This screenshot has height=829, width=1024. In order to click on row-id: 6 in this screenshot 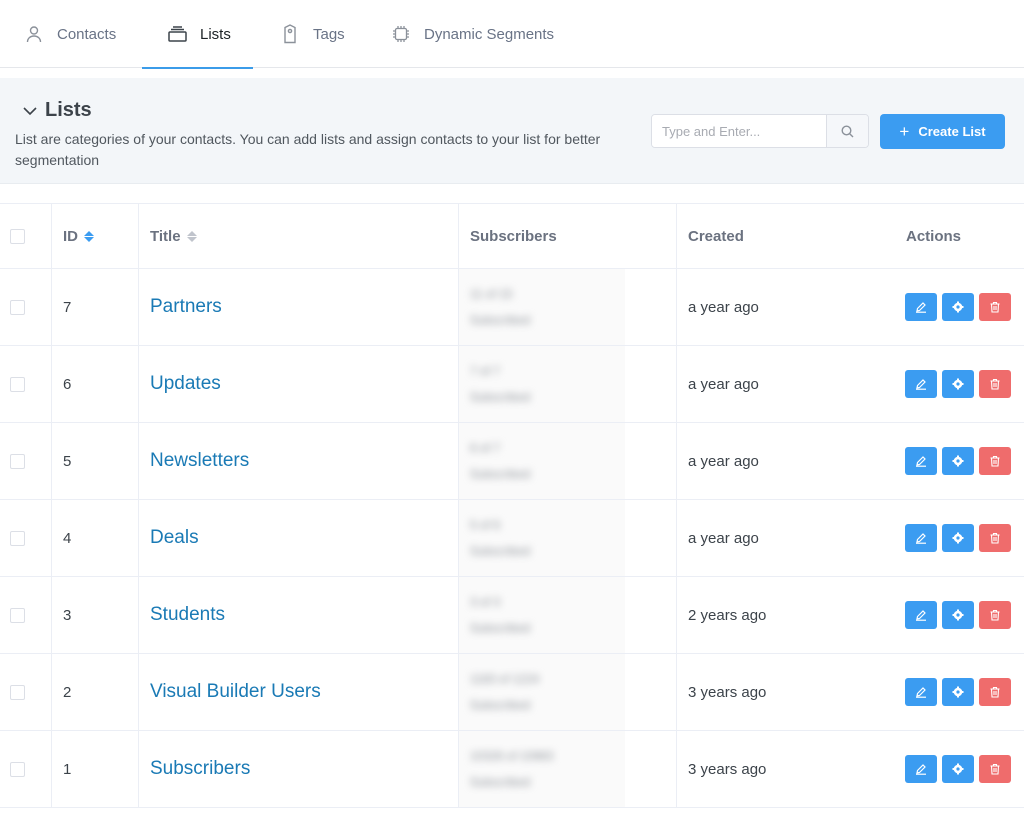, I will do `click(67, 384)`.